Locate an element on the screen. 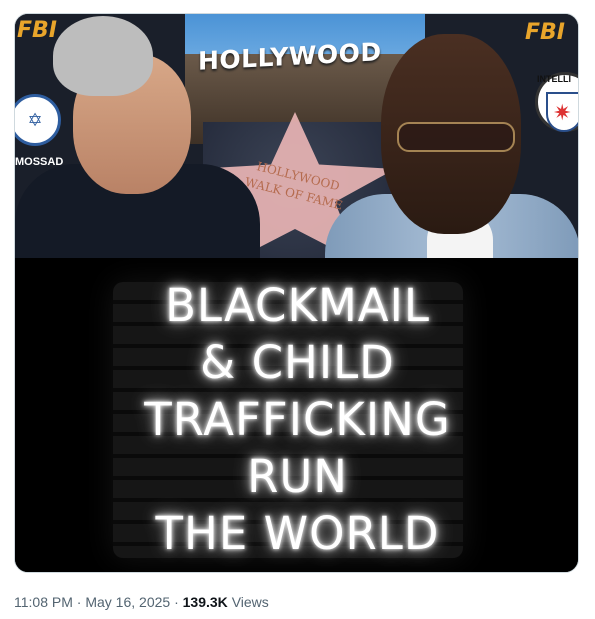 This screenshot has height=619, width=595. compass-star-icon: ✷ is located at coordinates (562, 112).